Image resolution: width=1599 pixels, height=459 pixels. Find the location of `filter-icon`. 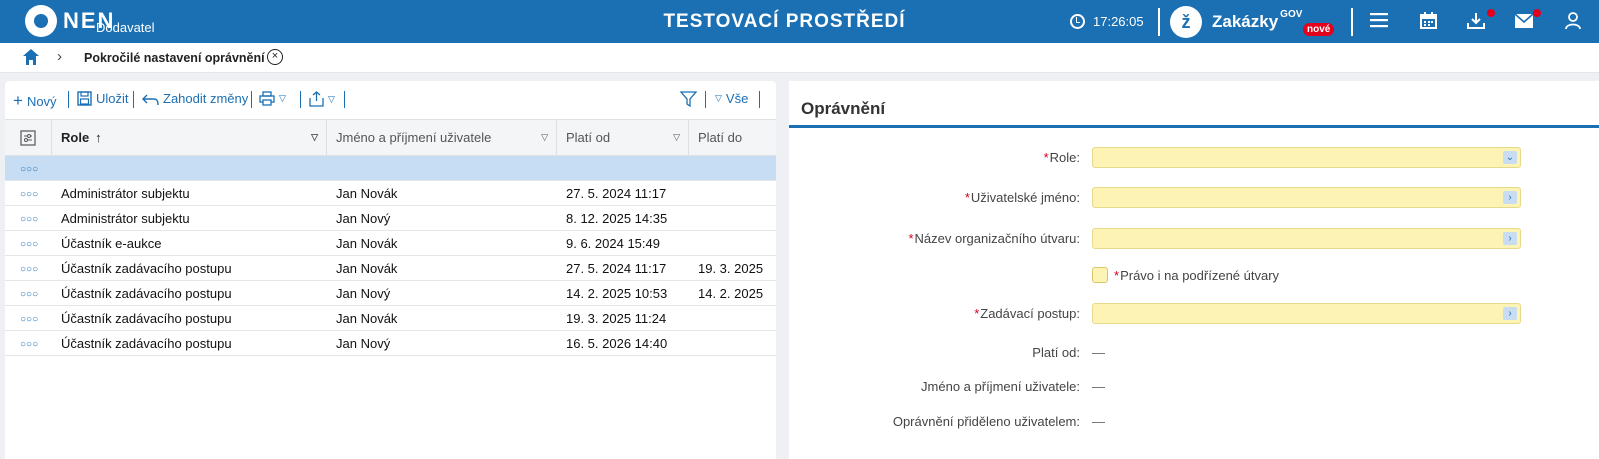

filter-icon is located at coordinates (688, 99).